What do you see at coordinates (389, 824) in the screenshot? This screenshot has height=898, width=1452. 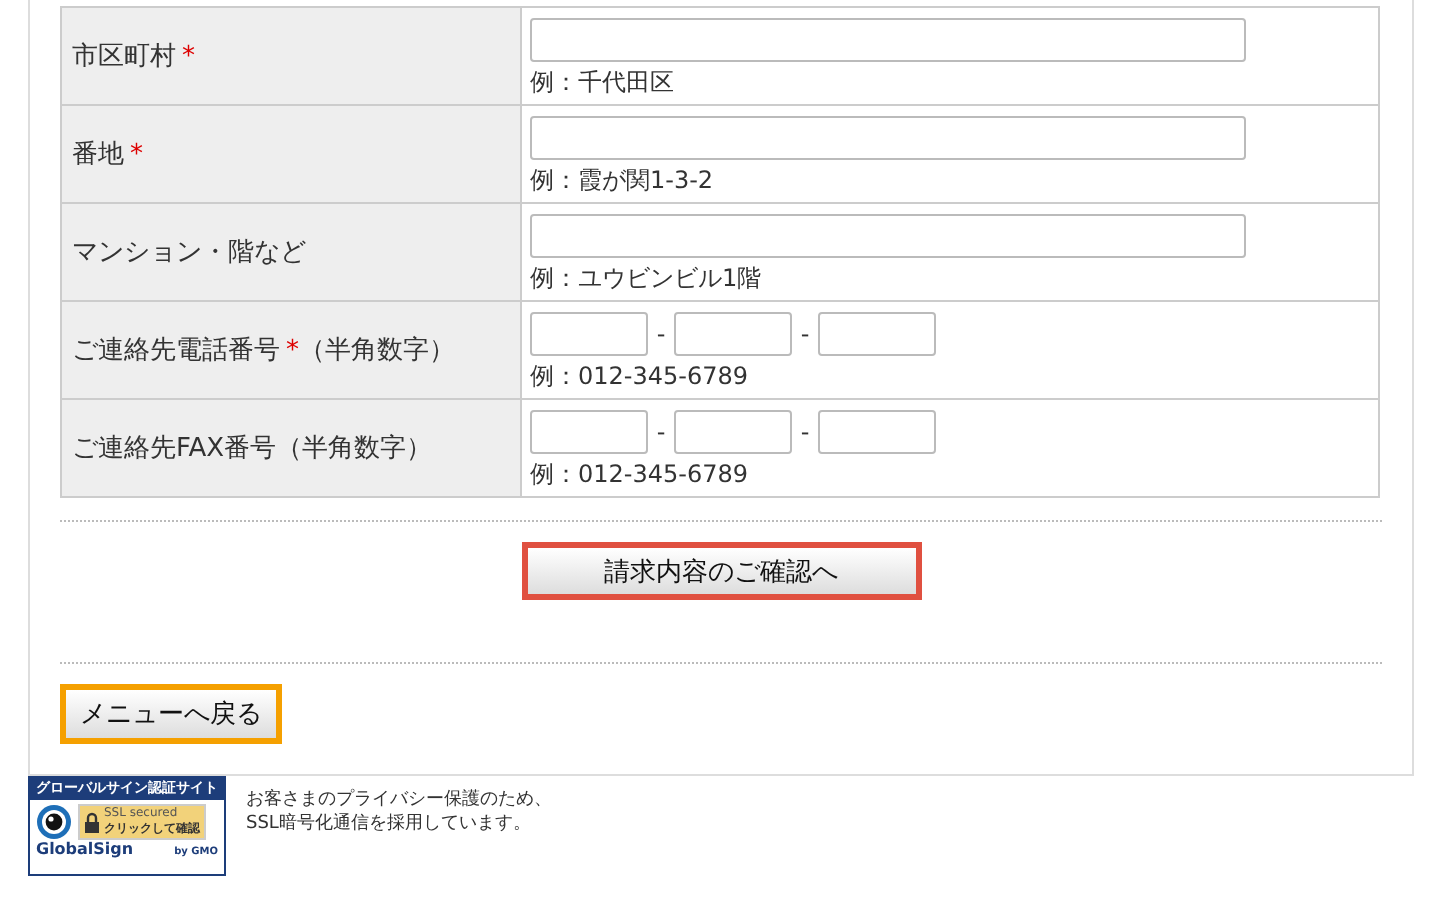 I see `privacy-note: SSL暗号化通信を採用しています。` at bounding box center [389, 824].